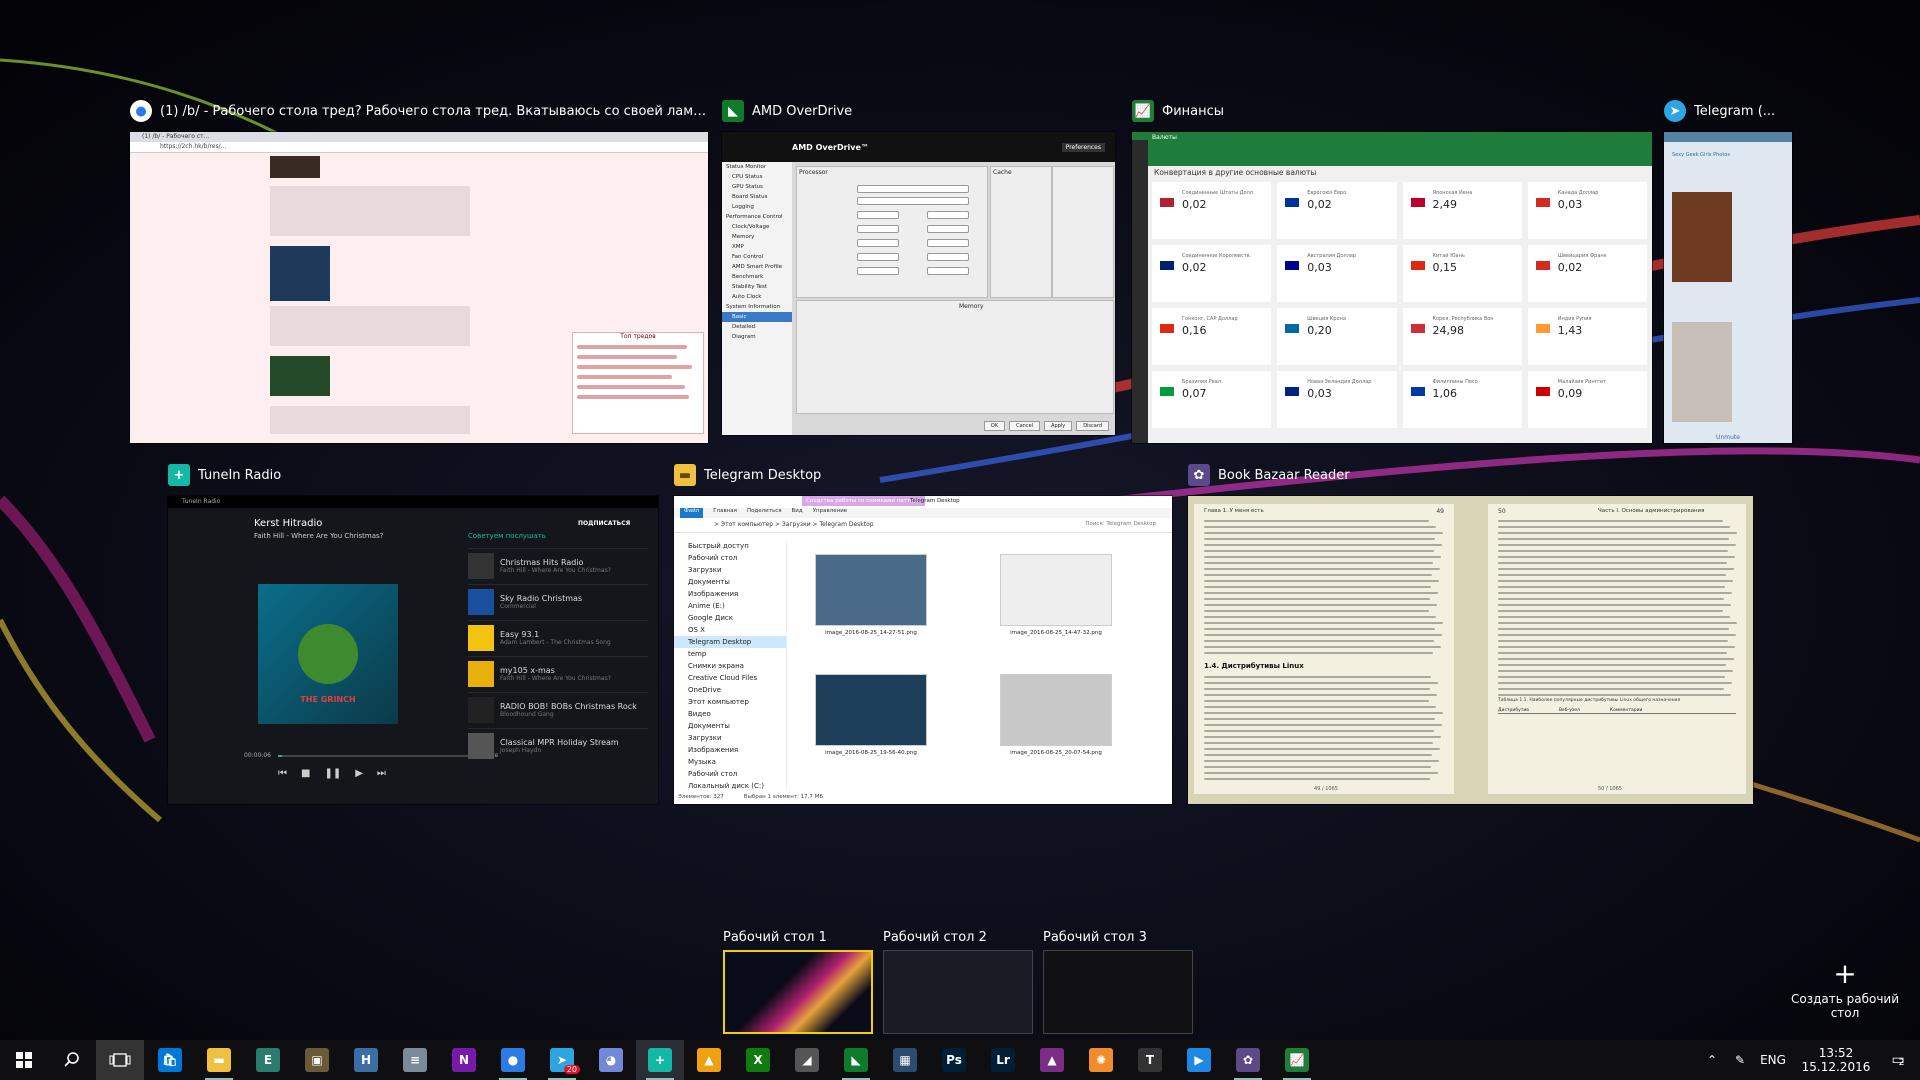 Image resolution: width=1920 pixels, height=1080 pixels. What do you see at coordinates (120, 1060) in the screenshot?
I see `task-view-button` at bounding box center [120, 1060].